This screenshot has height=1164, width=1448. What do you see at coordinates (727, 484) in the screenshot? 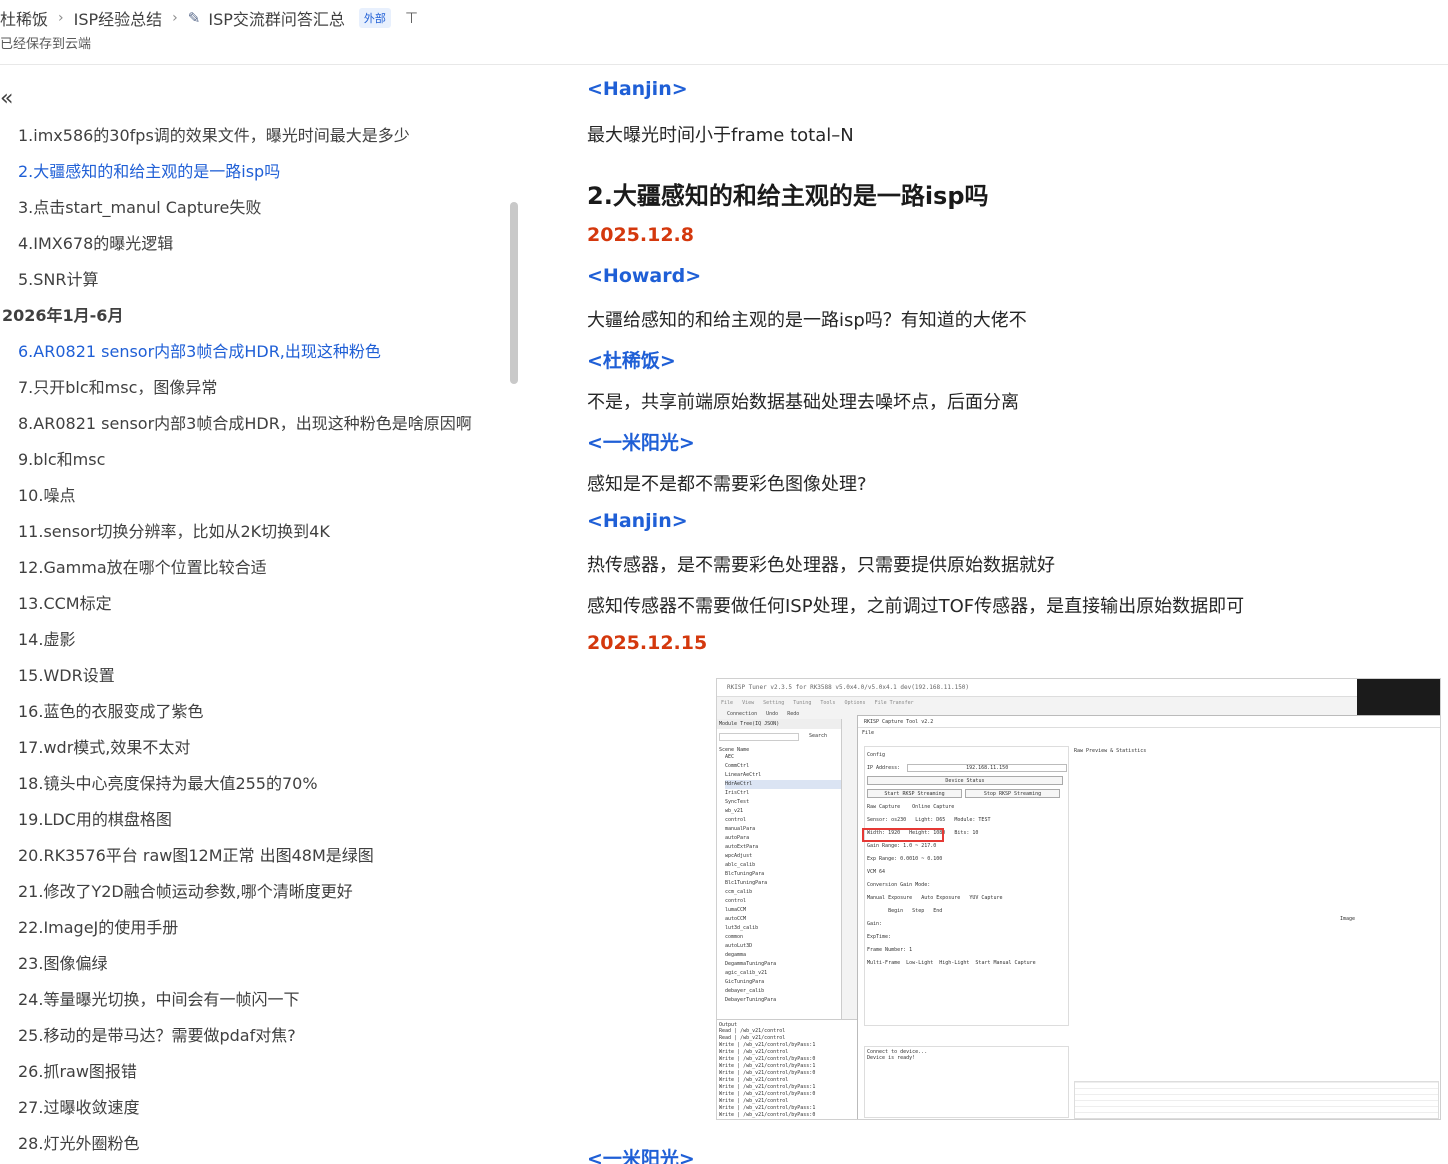
I see `paragraph: 感知是不是都不需要彩色图像处理?` at bounding box center [727, 484].